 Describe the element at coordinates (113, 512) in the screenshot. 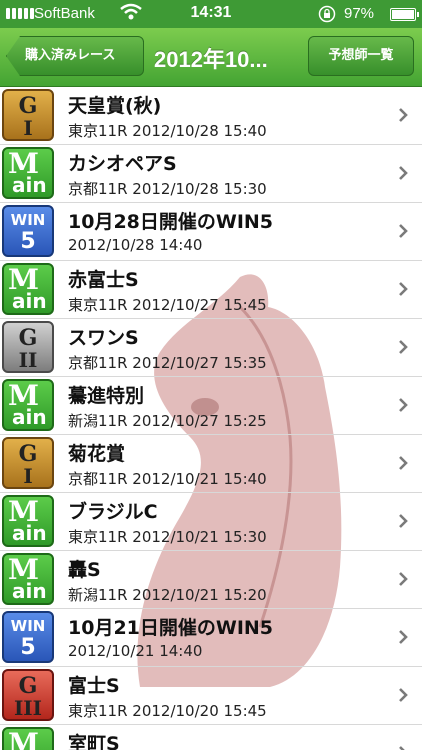

I see `race-title: ブラジルC` at that location.